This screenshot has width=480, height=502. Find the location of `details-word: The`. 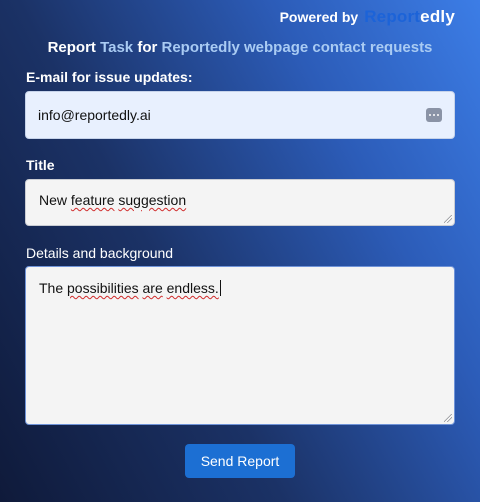

details-word: The is located at coordinates (53, 288).